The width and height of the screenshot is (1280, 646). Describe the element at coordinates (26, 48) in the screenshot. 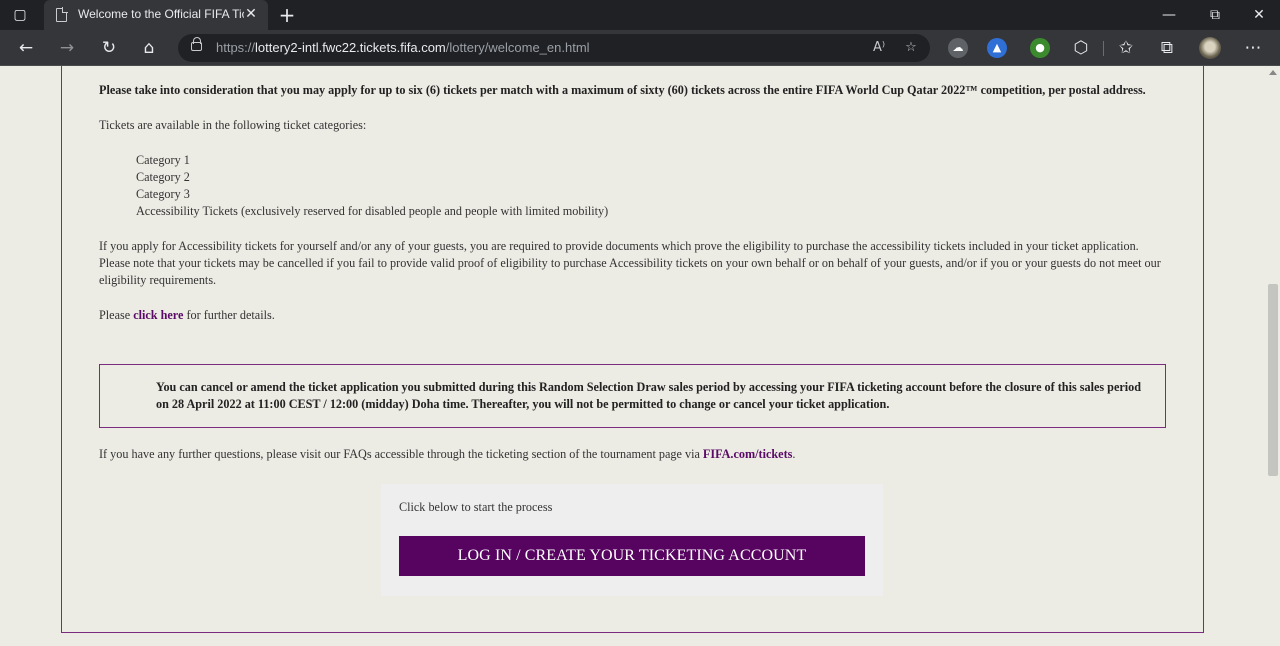

I see `back-button: ←` at that location.